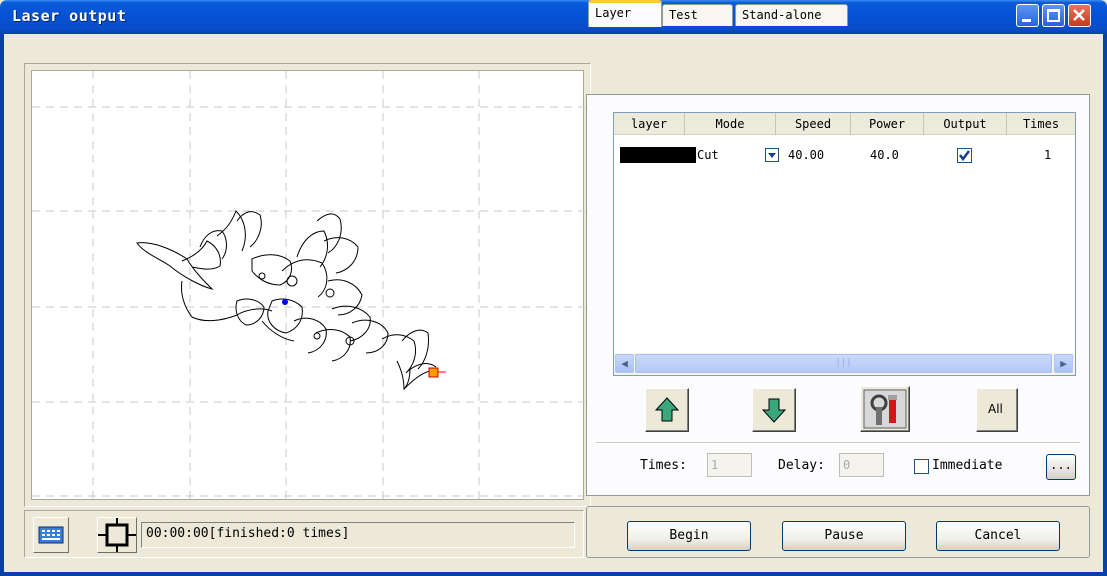  What do you see at coordinates (625, 13) in the screenshot?
I see `tab-layer: Layer` at bounding box center [625, 13].